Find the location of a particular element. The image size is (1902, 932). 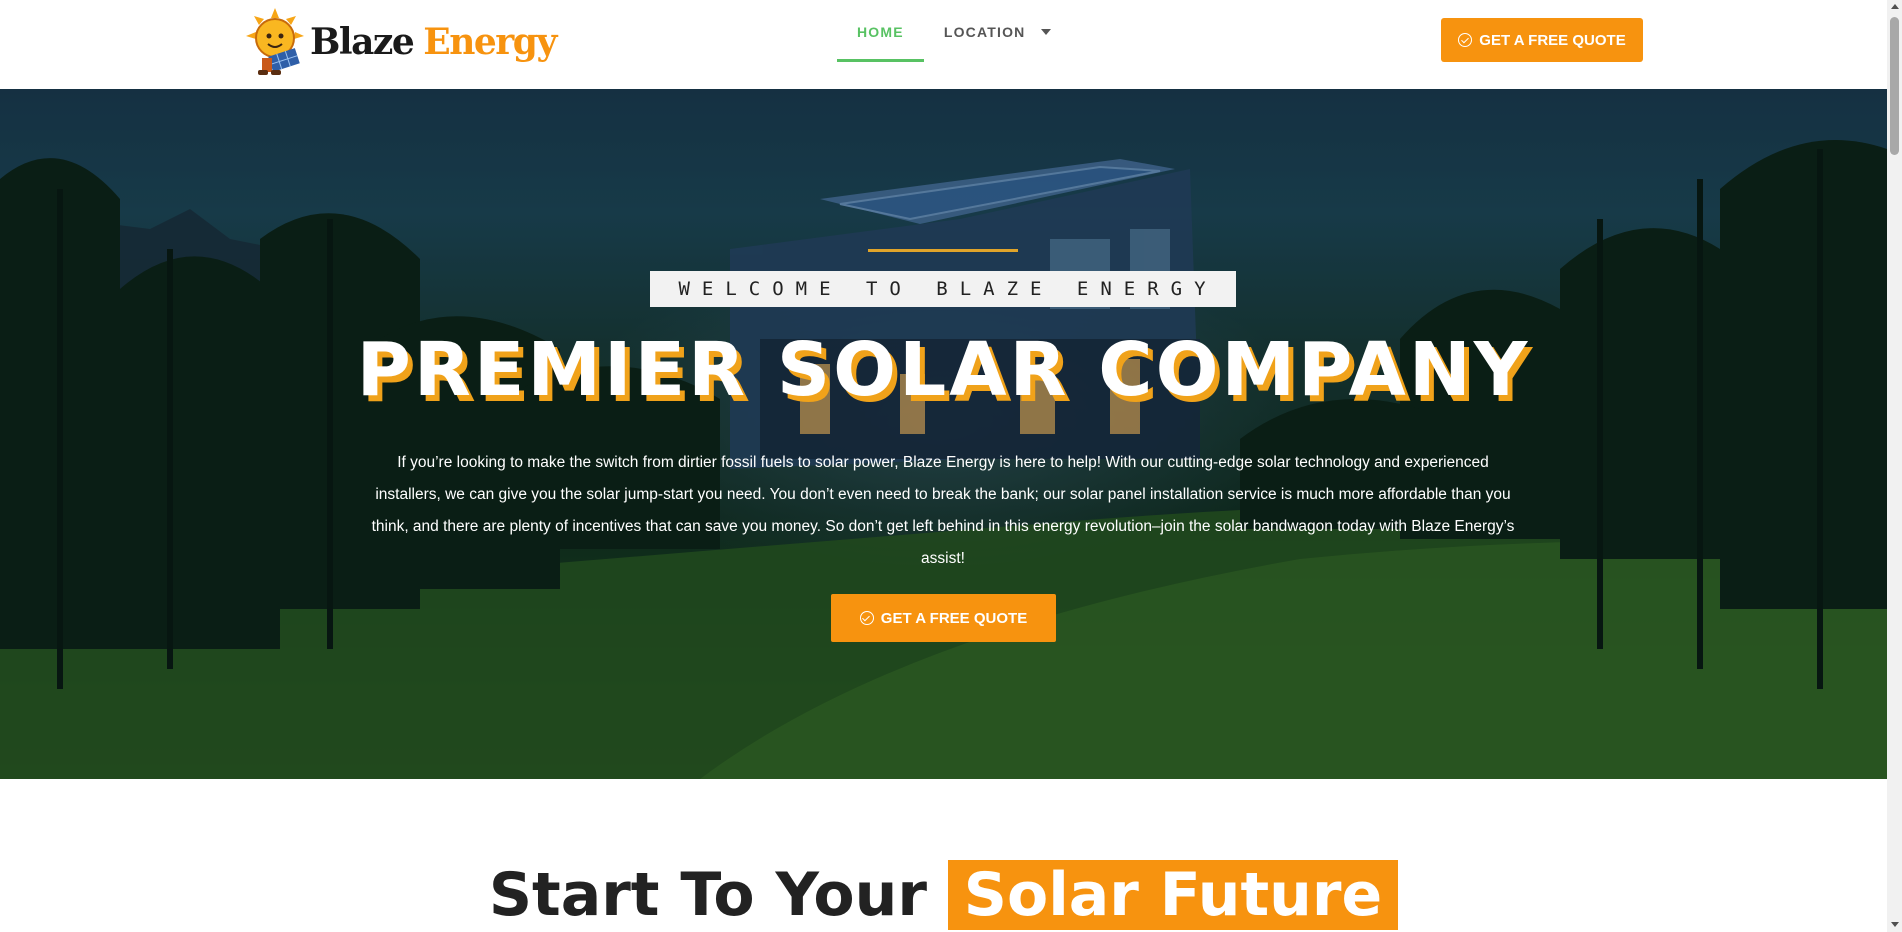

scrollbar-thumb is located at coordinates (1894, 86).